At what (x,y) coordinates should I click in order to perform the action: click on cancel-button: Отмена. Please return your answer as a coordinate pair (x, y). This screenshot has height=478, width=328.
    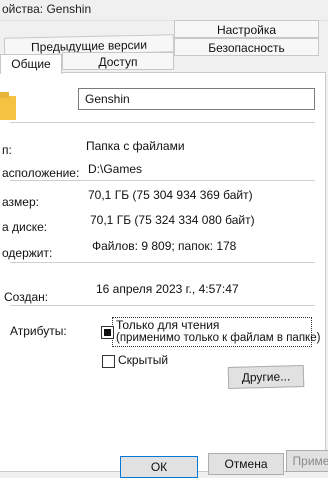
    Looking at the image, I should click on (246, 464).